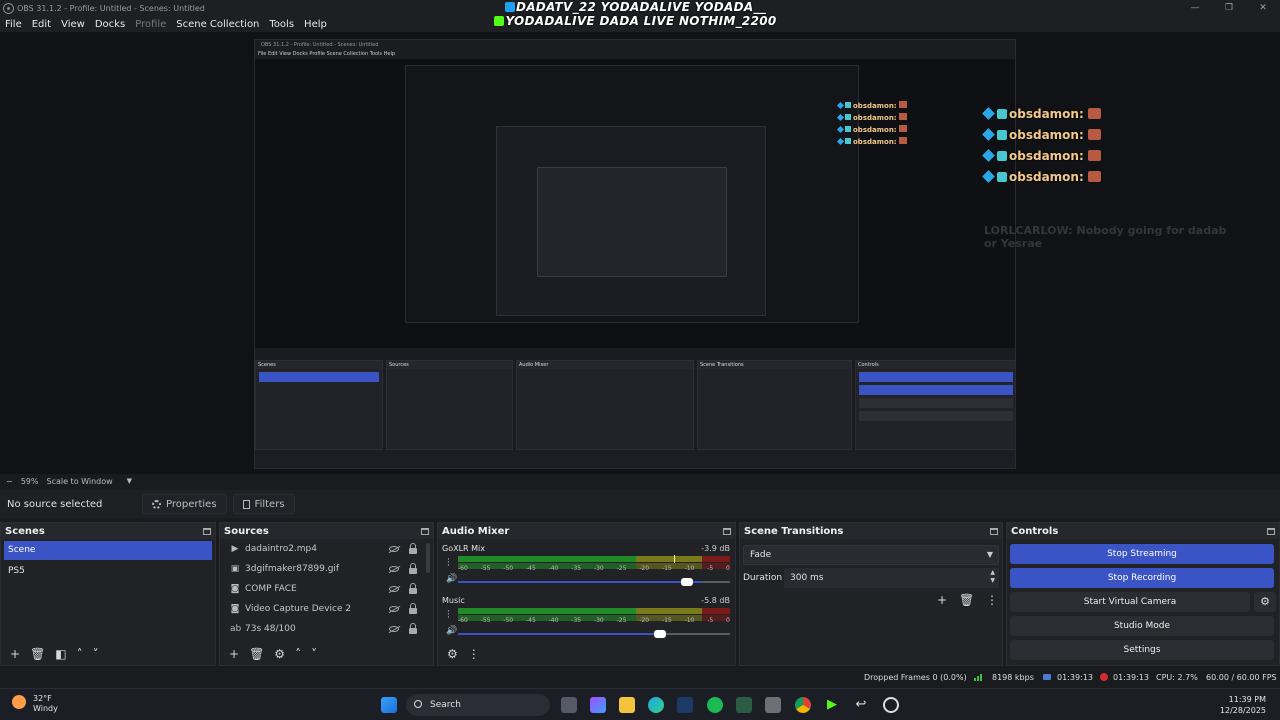 The width and height of the screenshot is (1280, 720). Describe the element at coordinates (1041, 114) in the screenshot. I see `chat-message: obsdamon:` at that location.